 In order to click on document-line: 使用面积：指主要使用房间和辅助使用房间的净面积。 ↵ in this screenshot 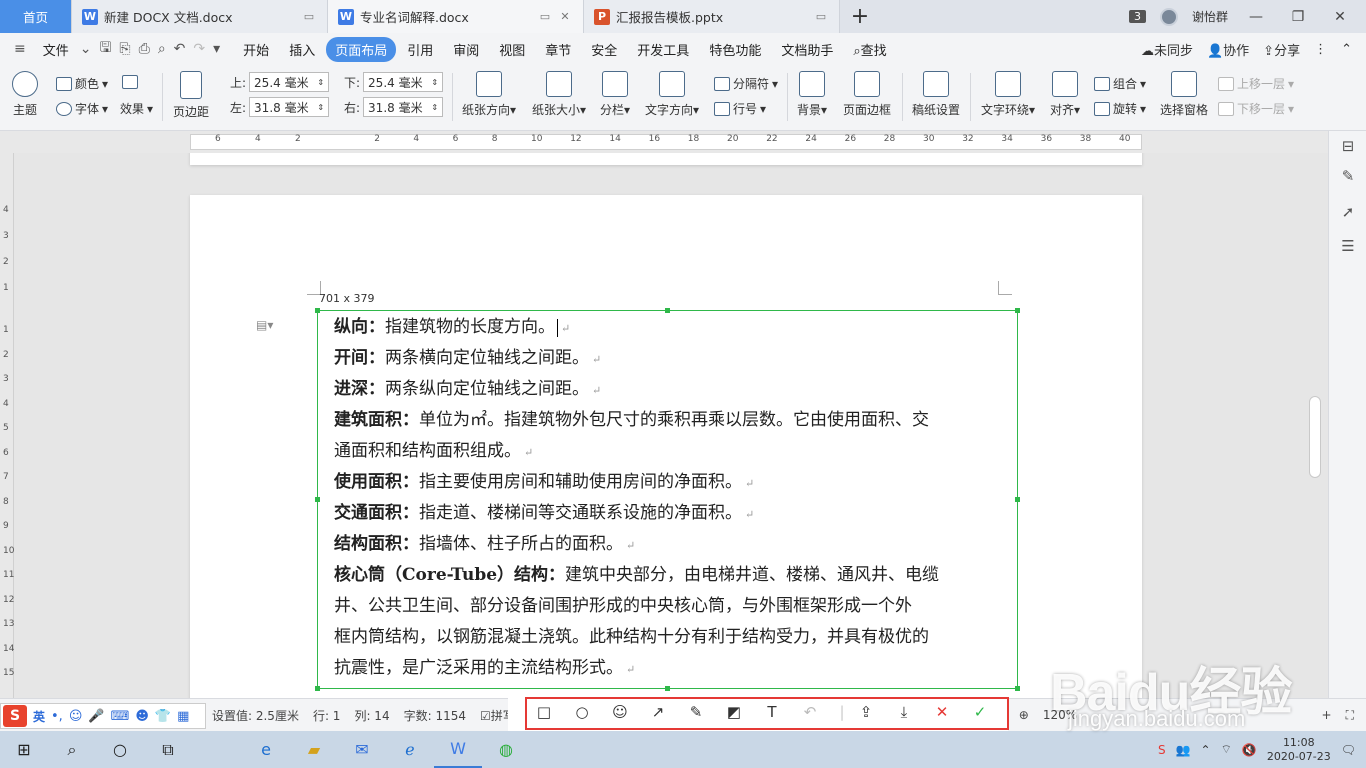, I will do `click(544, 483)`.